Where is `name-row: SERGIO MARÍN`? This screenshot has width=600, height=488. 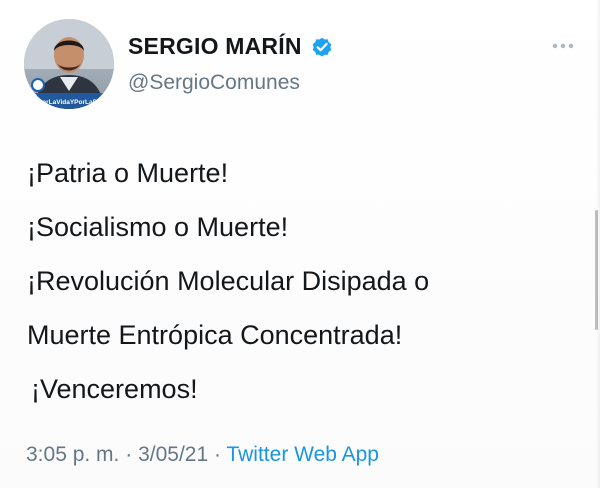
name-row: SERGIO MARÍN is located at coordinates (231, 46).